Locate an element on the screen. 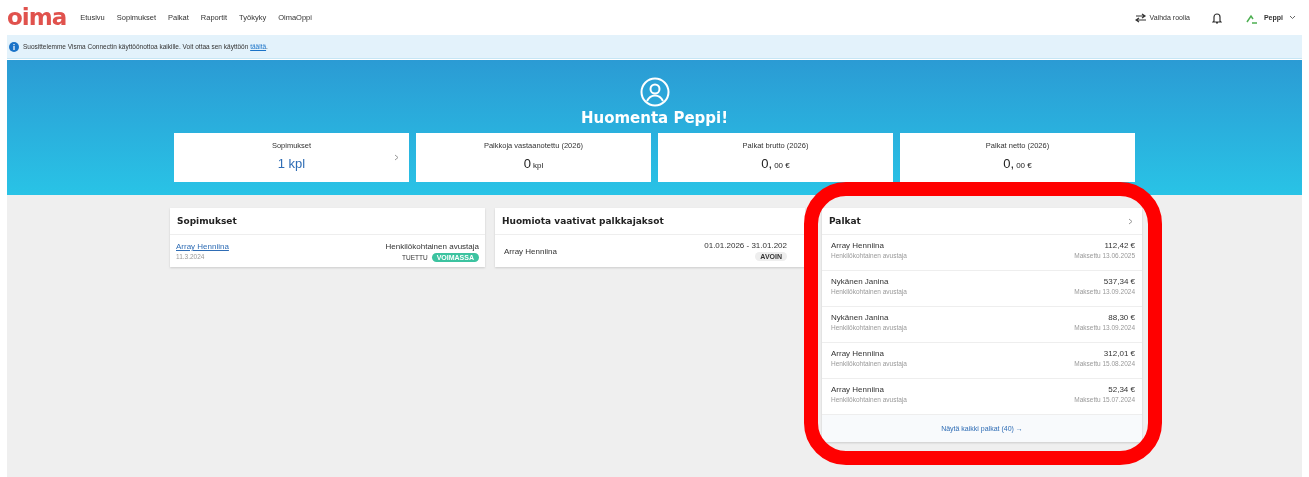 This screenshot has height=477, width=1309. period-range: 01.01.2026 - 31.01.202 is located at coordinates (745, 245).